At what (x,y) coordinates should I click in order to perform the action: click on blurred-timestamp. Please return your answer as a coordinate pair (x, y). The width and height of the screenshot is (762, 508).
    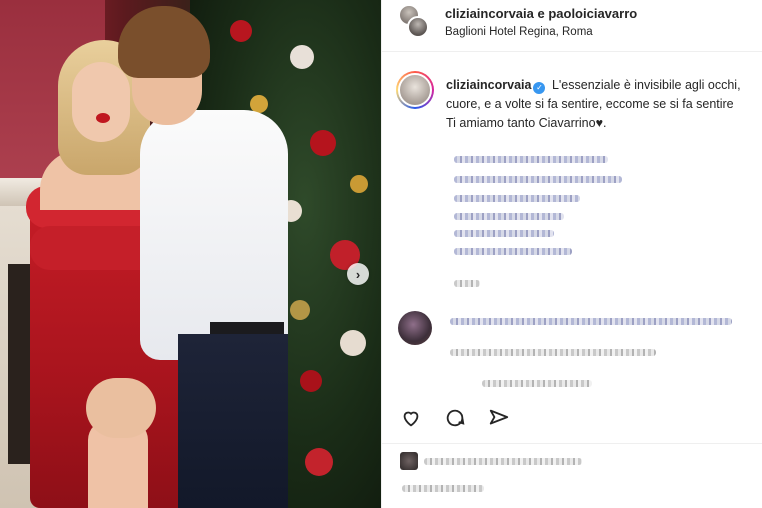
    Looking at the image, I should click on (467, 283).